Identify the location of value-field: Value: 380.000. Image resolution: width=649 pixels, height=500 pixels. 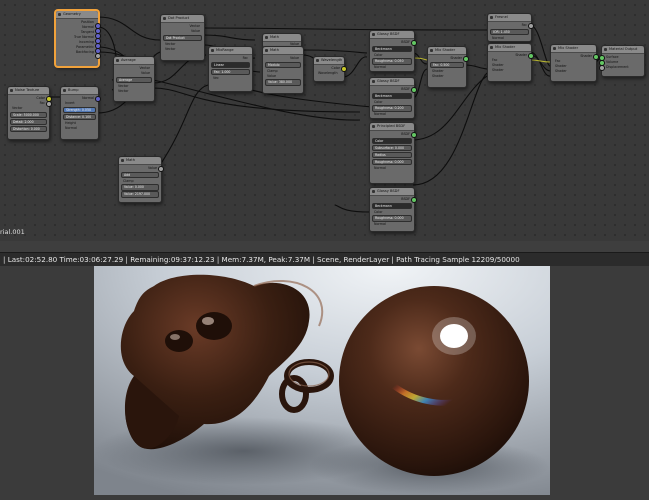
(283, 82).